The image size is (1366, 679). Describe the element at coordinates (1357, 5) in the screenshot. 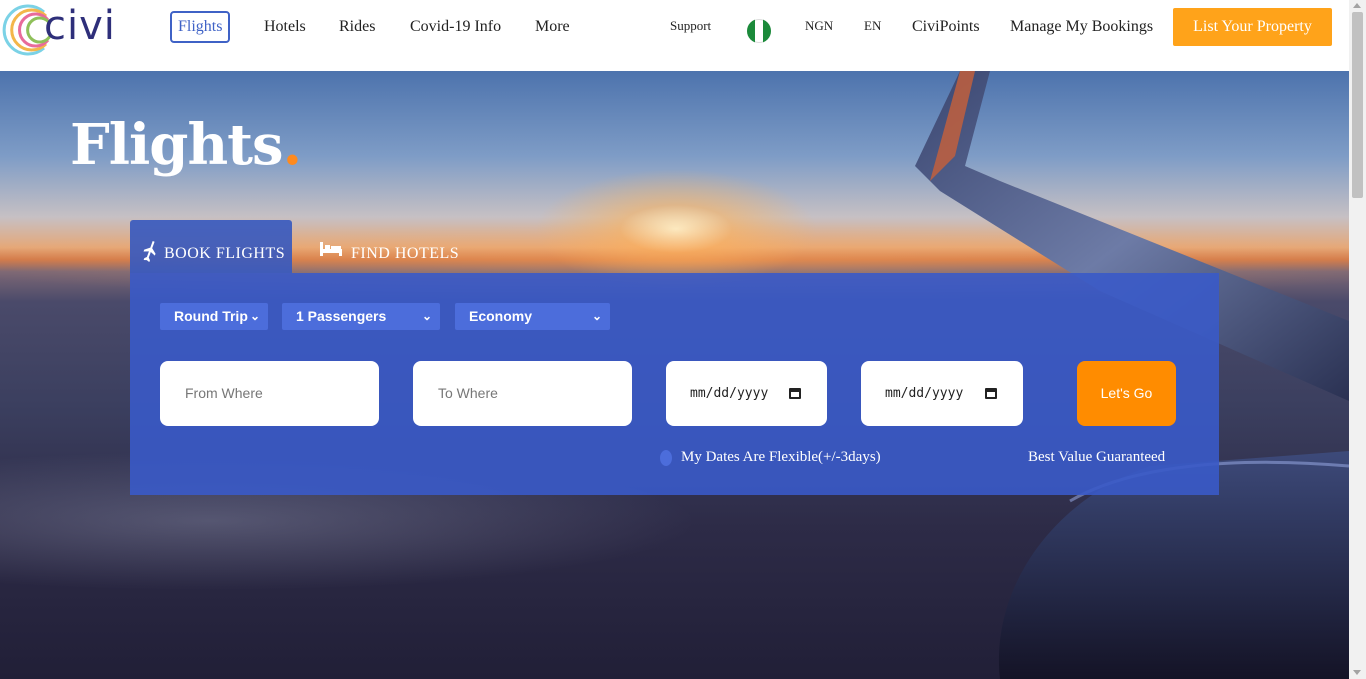

I see `scroll-up-arrow-icon` at that location.